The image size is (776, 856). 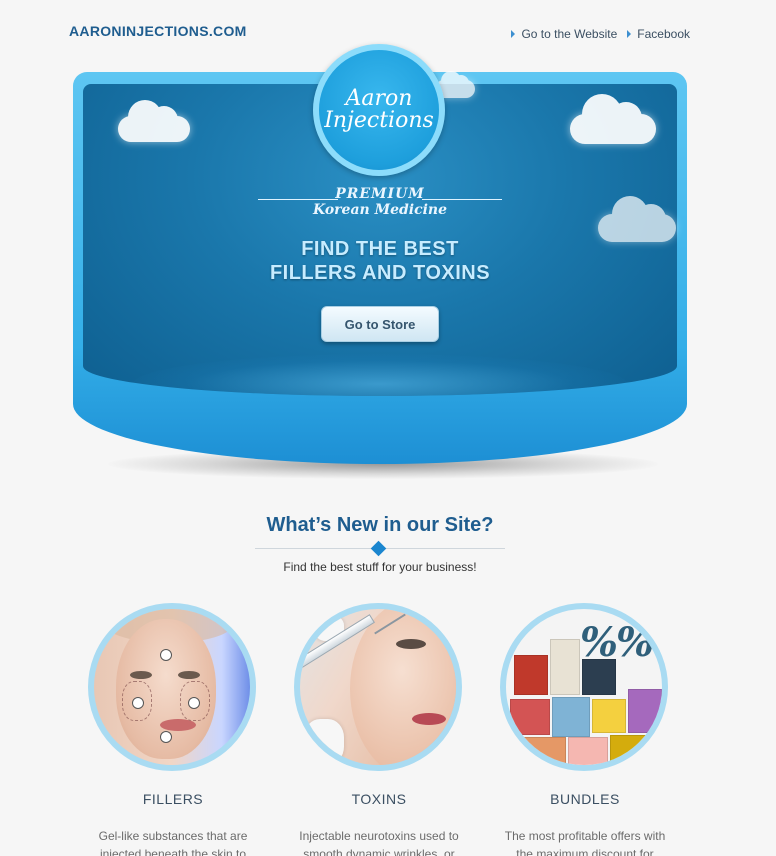 What do you see at coordinates (380, 525) in the screenshot?
I see `section-title: What’s New in our Site?` at bounding box center [380, 525].